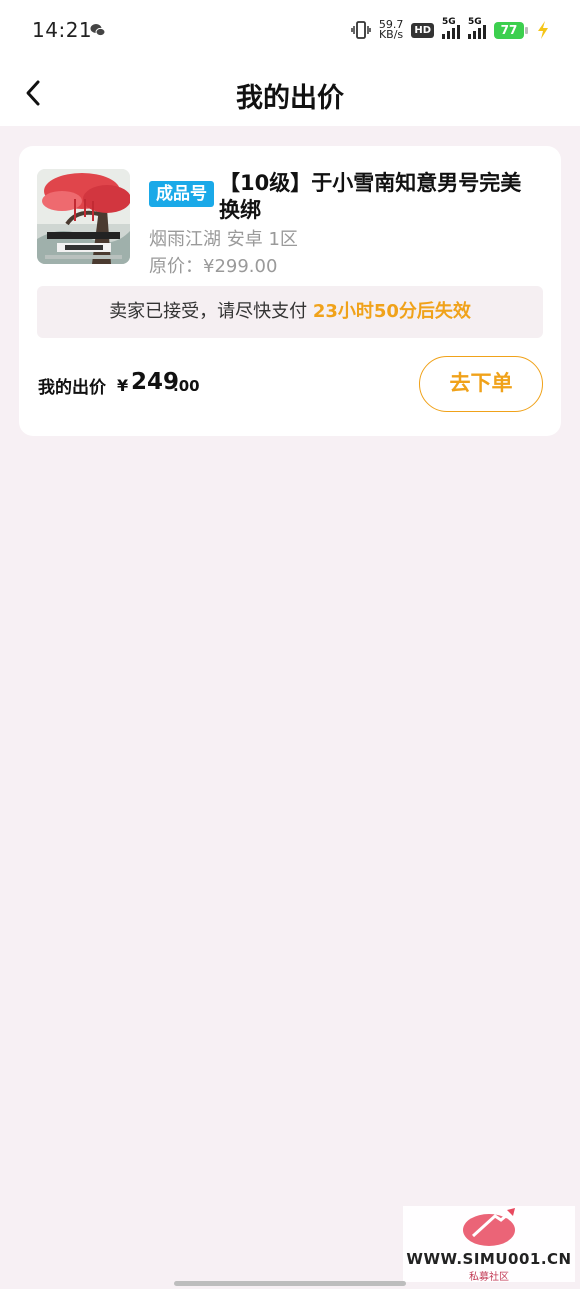  Describe the element at coordinates (361, 30) in the screenshot. I see `vibrate-icon` at that location.